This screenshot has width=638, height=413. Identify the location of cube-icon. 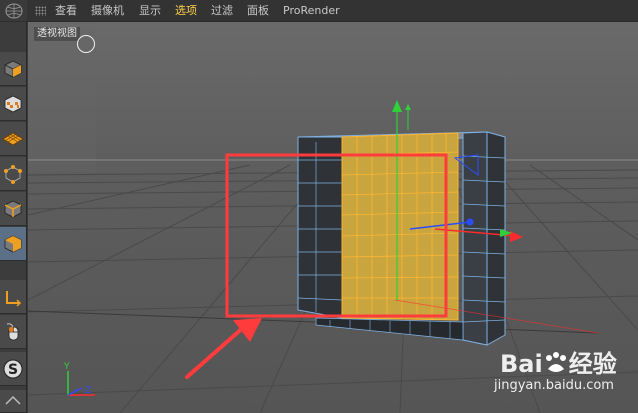
(13, 69).